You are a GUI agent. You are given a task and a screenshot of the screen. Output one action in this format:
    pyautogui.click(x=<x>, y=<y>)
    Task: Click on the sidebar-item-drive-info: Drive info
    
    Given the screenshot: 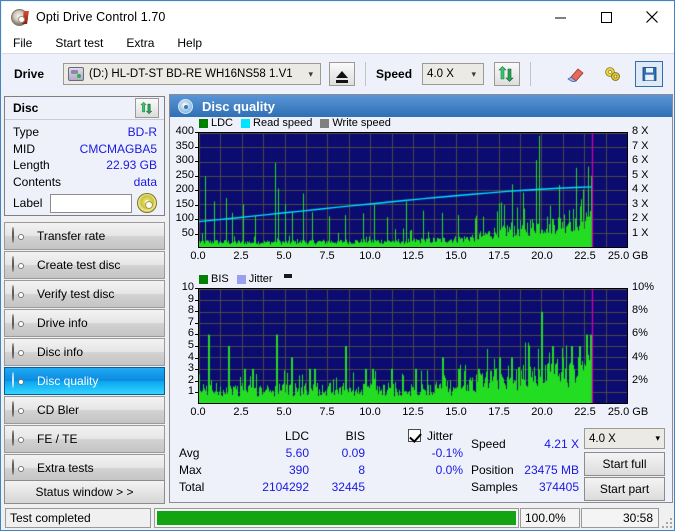 What is the action you would take?
    pyautogui.click(x=84, y=323)
    